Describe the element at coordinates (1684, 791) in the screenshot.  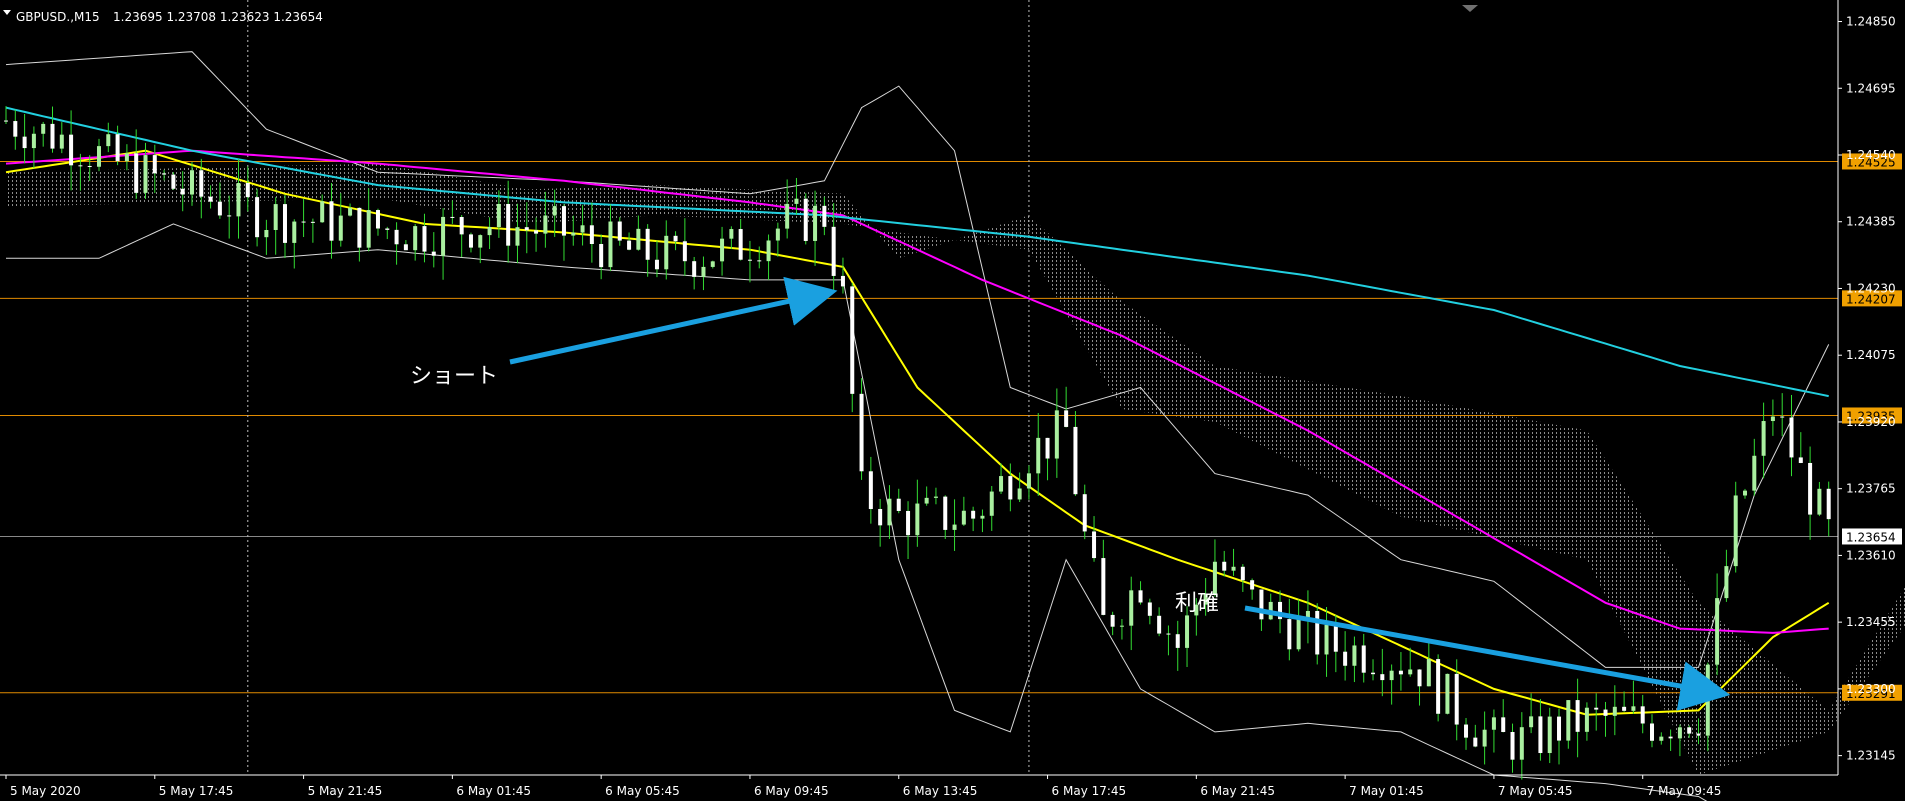
I see `x-tick-label: 7 May 09:45` at that location.